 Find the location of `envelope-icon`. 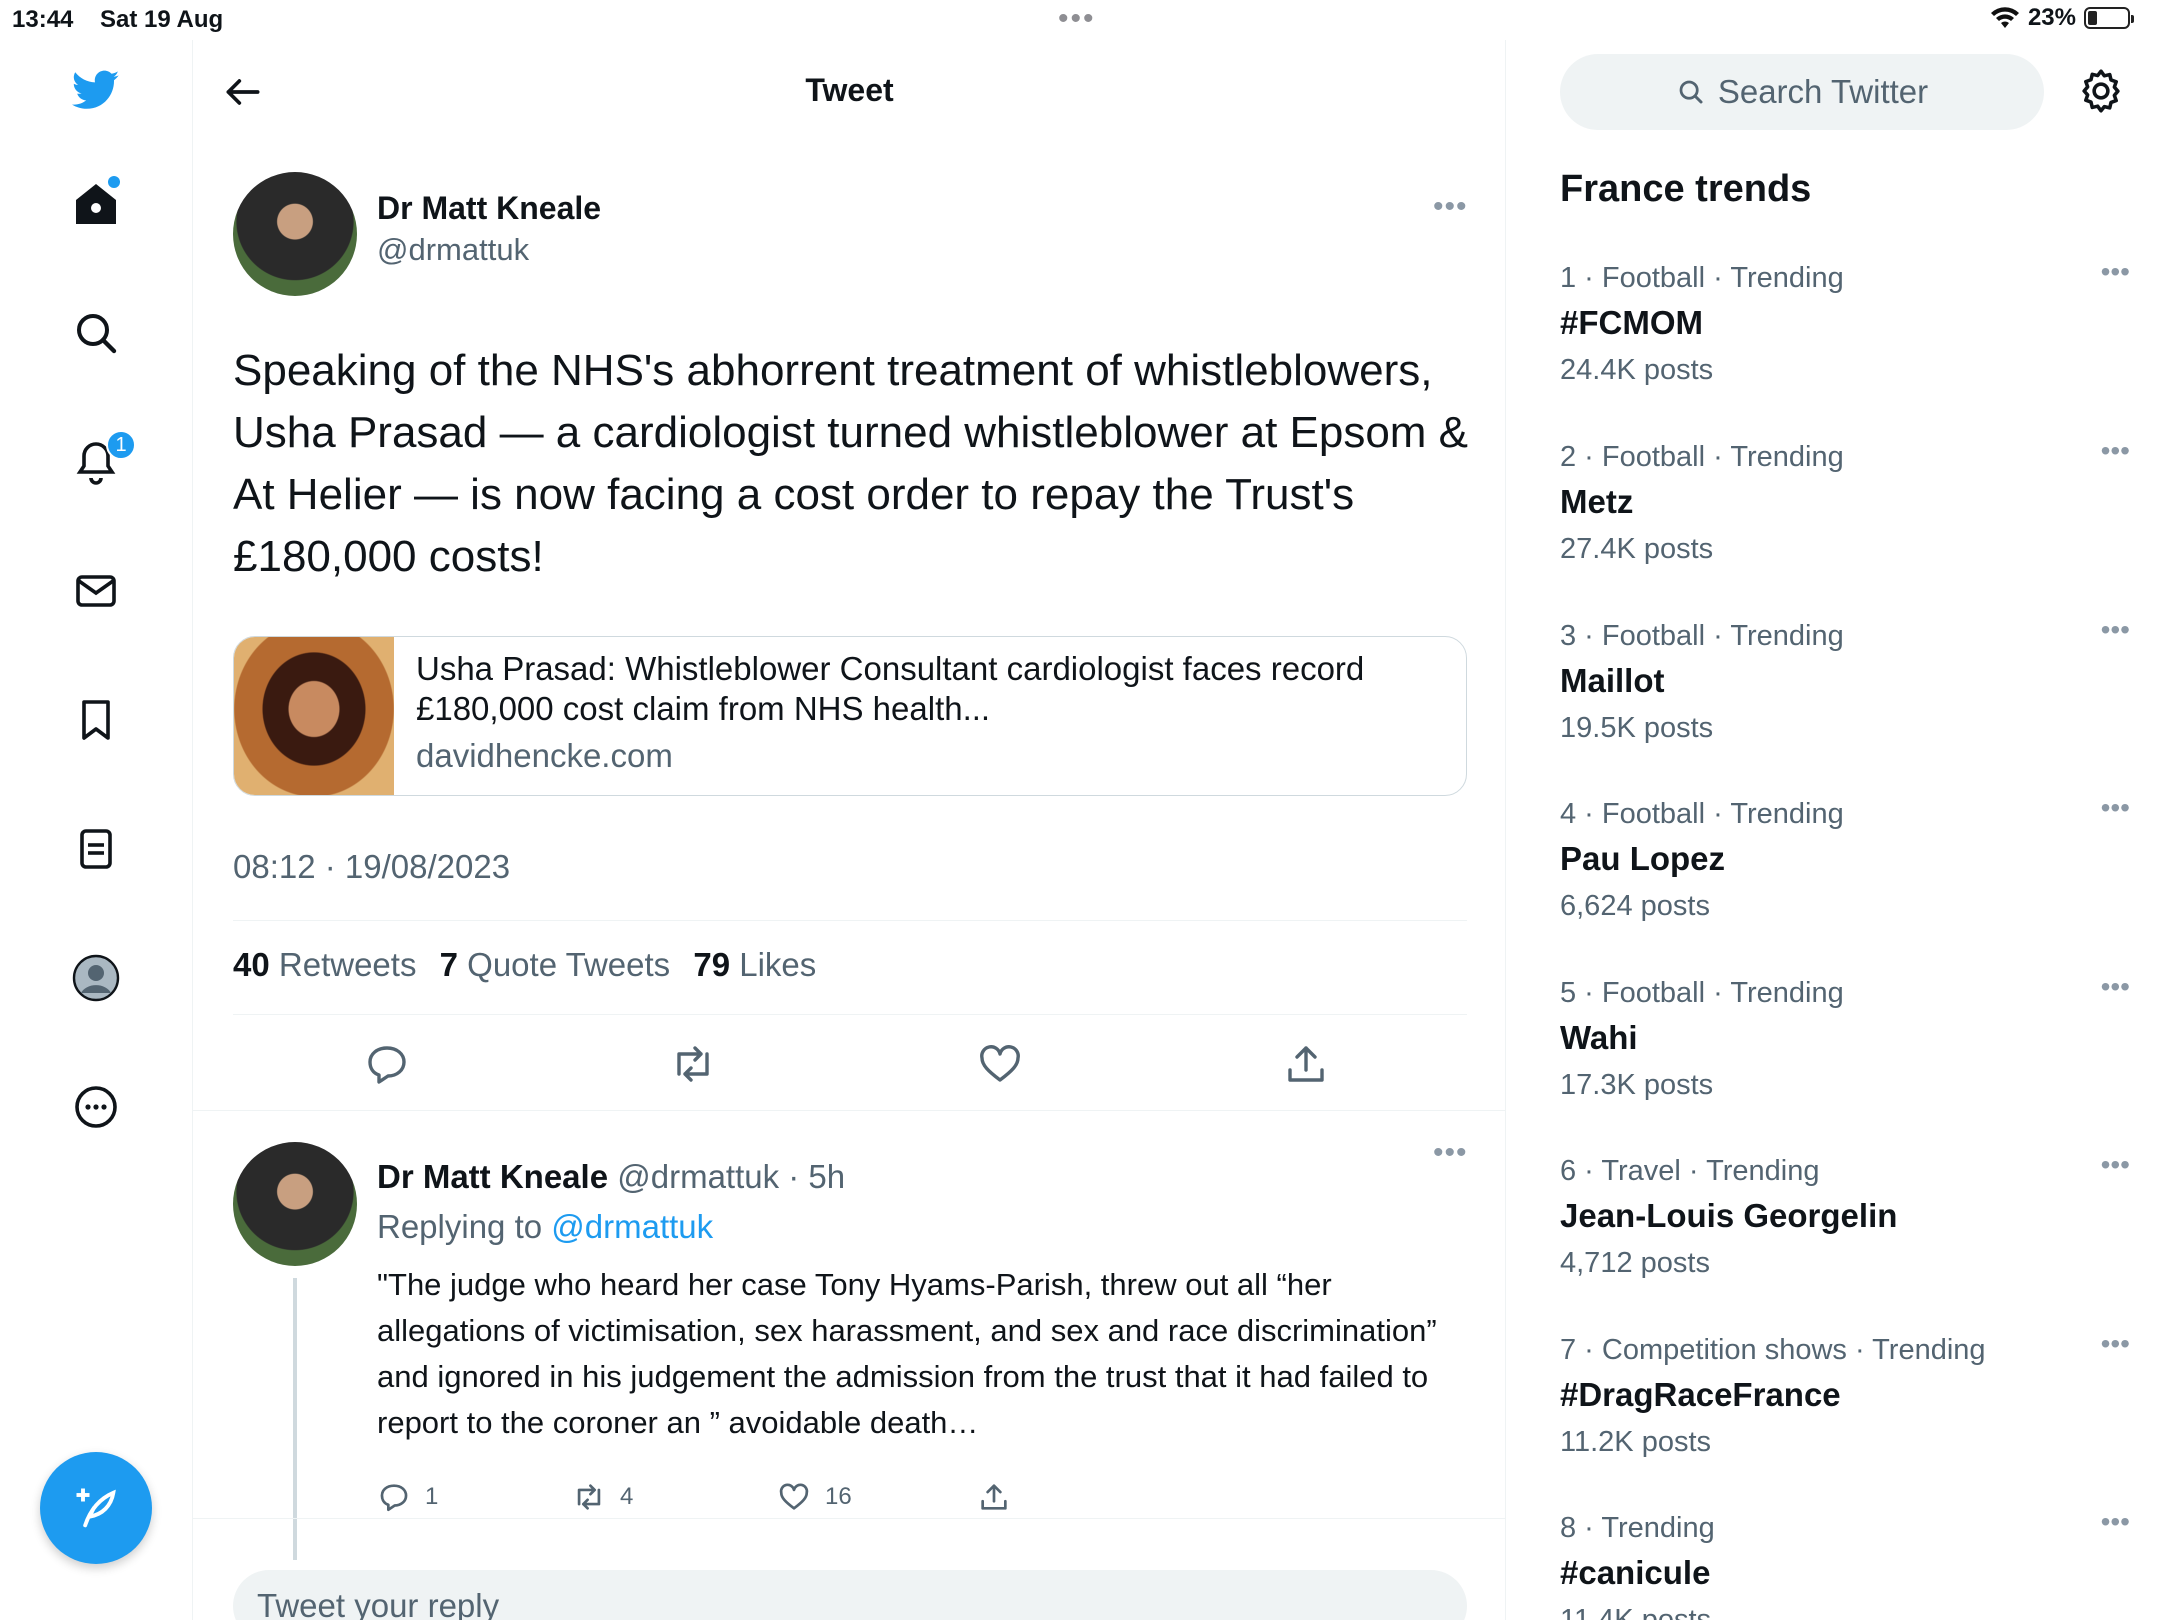

envelope-icon is located at coordinates (96, 591).